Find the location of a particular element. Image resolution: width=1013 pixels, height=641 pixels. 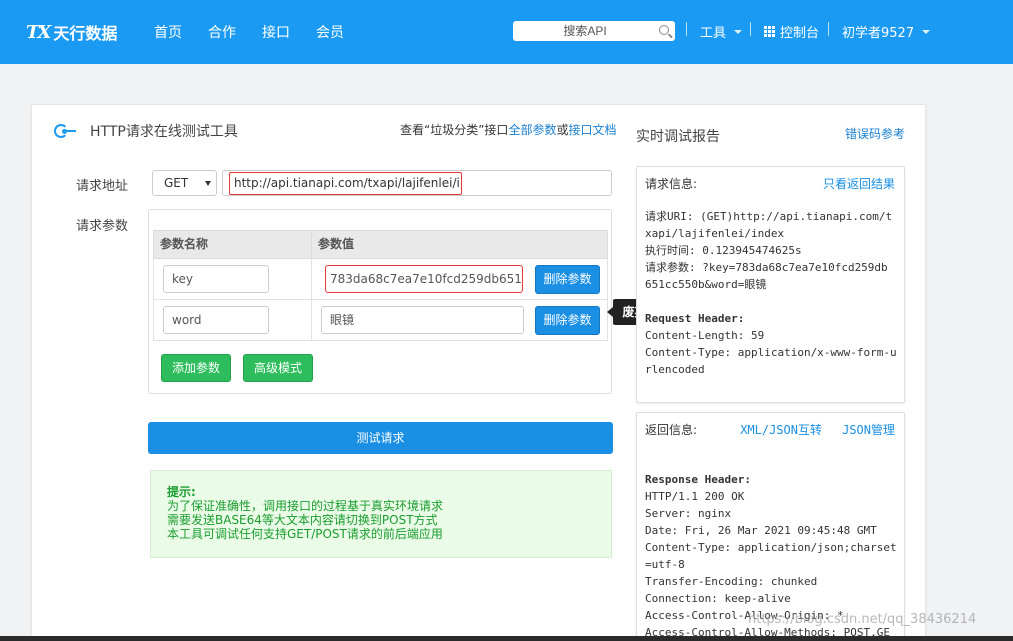

doc-or: 或 is located at coordinates (562, 130).